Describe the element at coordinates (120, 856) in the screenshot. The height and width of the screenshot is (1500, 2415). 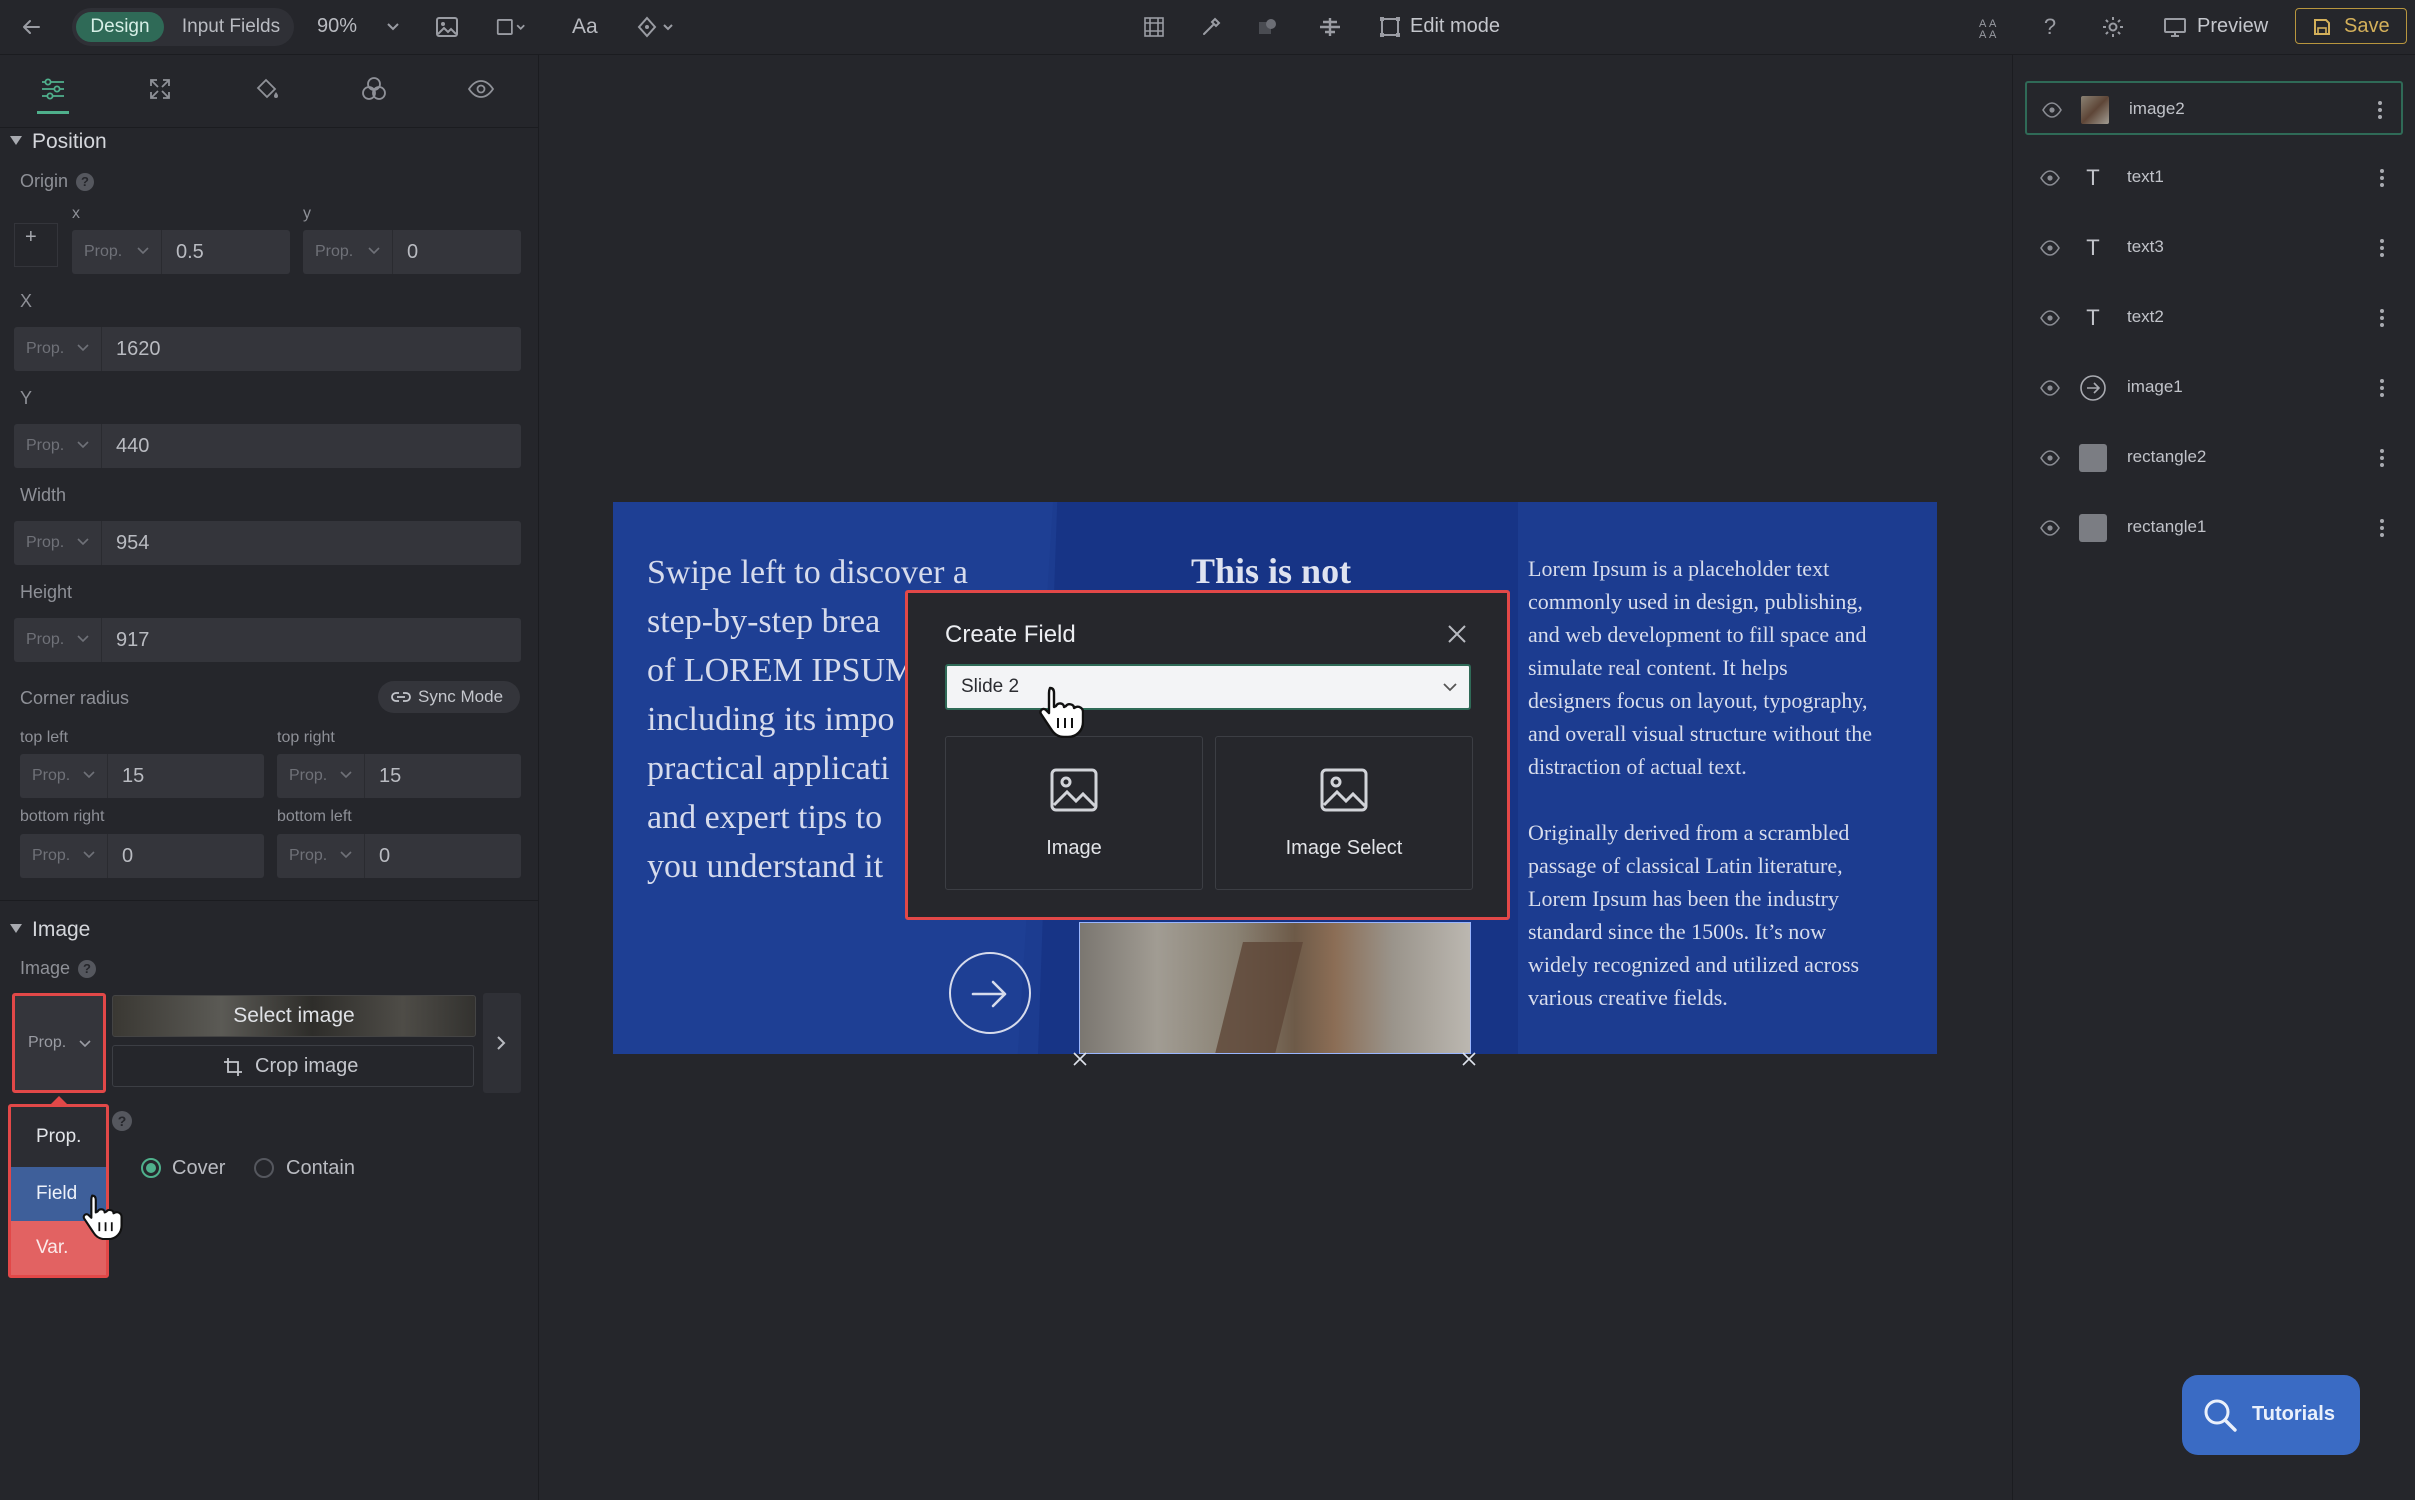
I see `bottom-right-value: 0` at that location.